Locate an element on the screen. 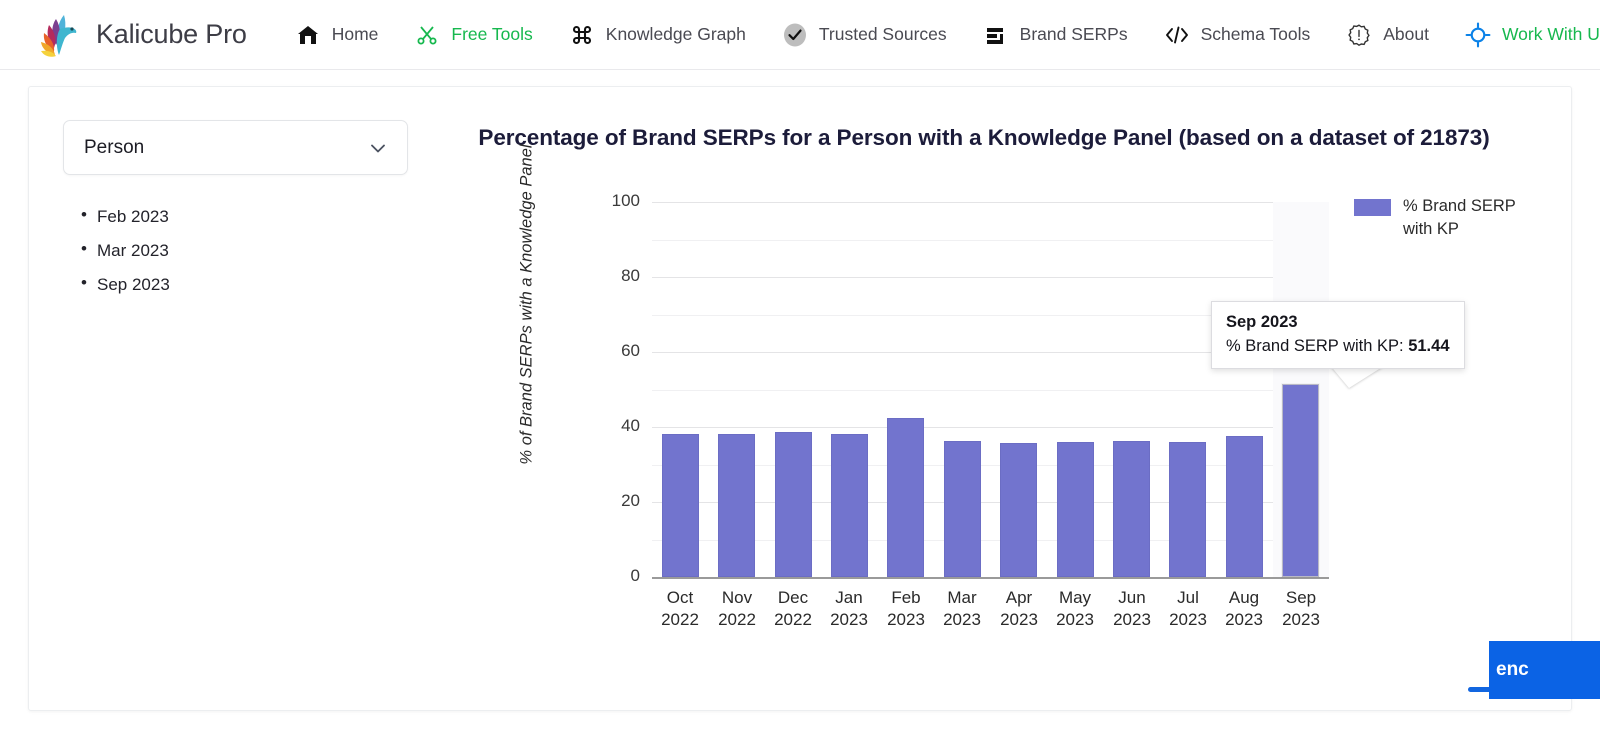 This screenshot has height=748, width=1600. chevron-down-icon is located at coordinates (378, 148).